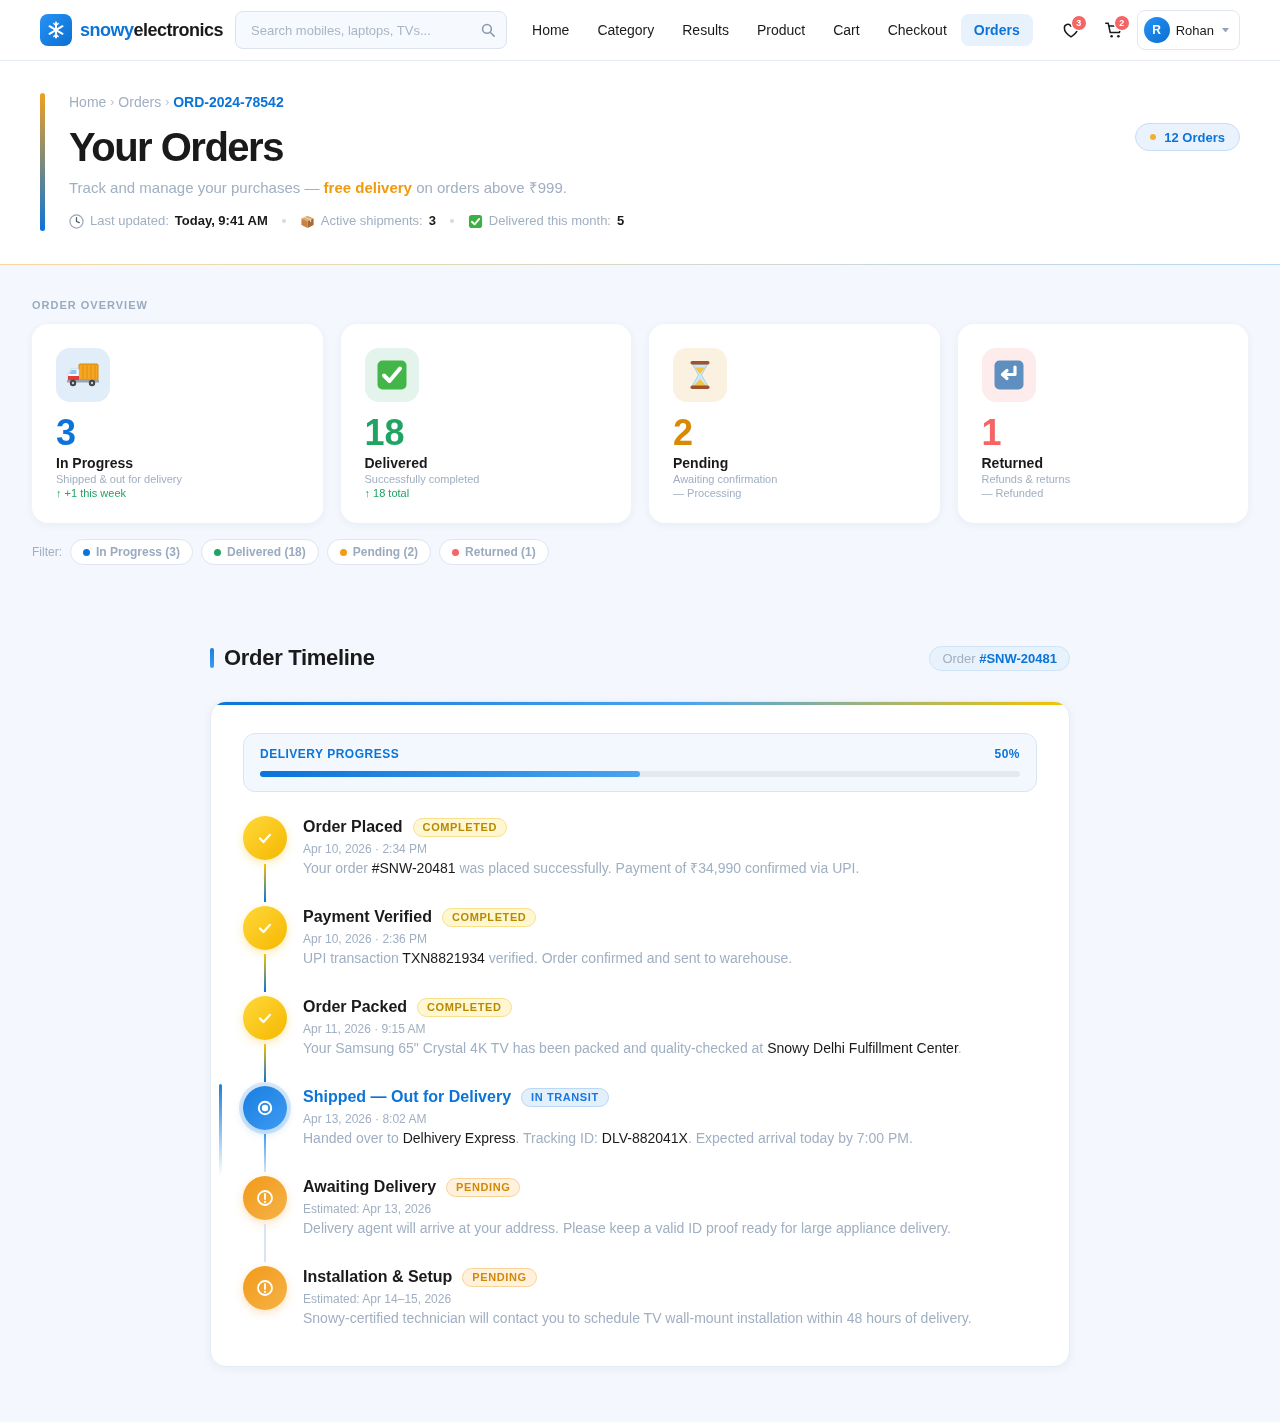 The width and height of the screenshot is (1280, 1422). I want to click on step-description: Delivery agent will arrive at your address. Please keep a valid ID proof ready for large appliance delivery., so click(627, 1228).